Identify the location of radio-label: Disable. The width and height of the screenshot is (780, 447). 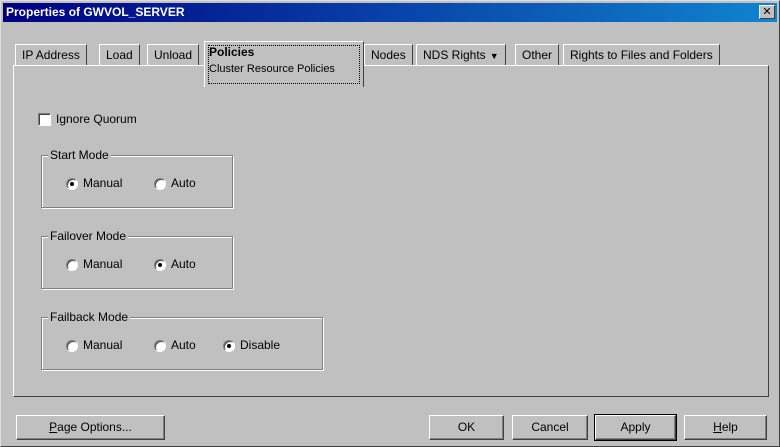
(260, 345).